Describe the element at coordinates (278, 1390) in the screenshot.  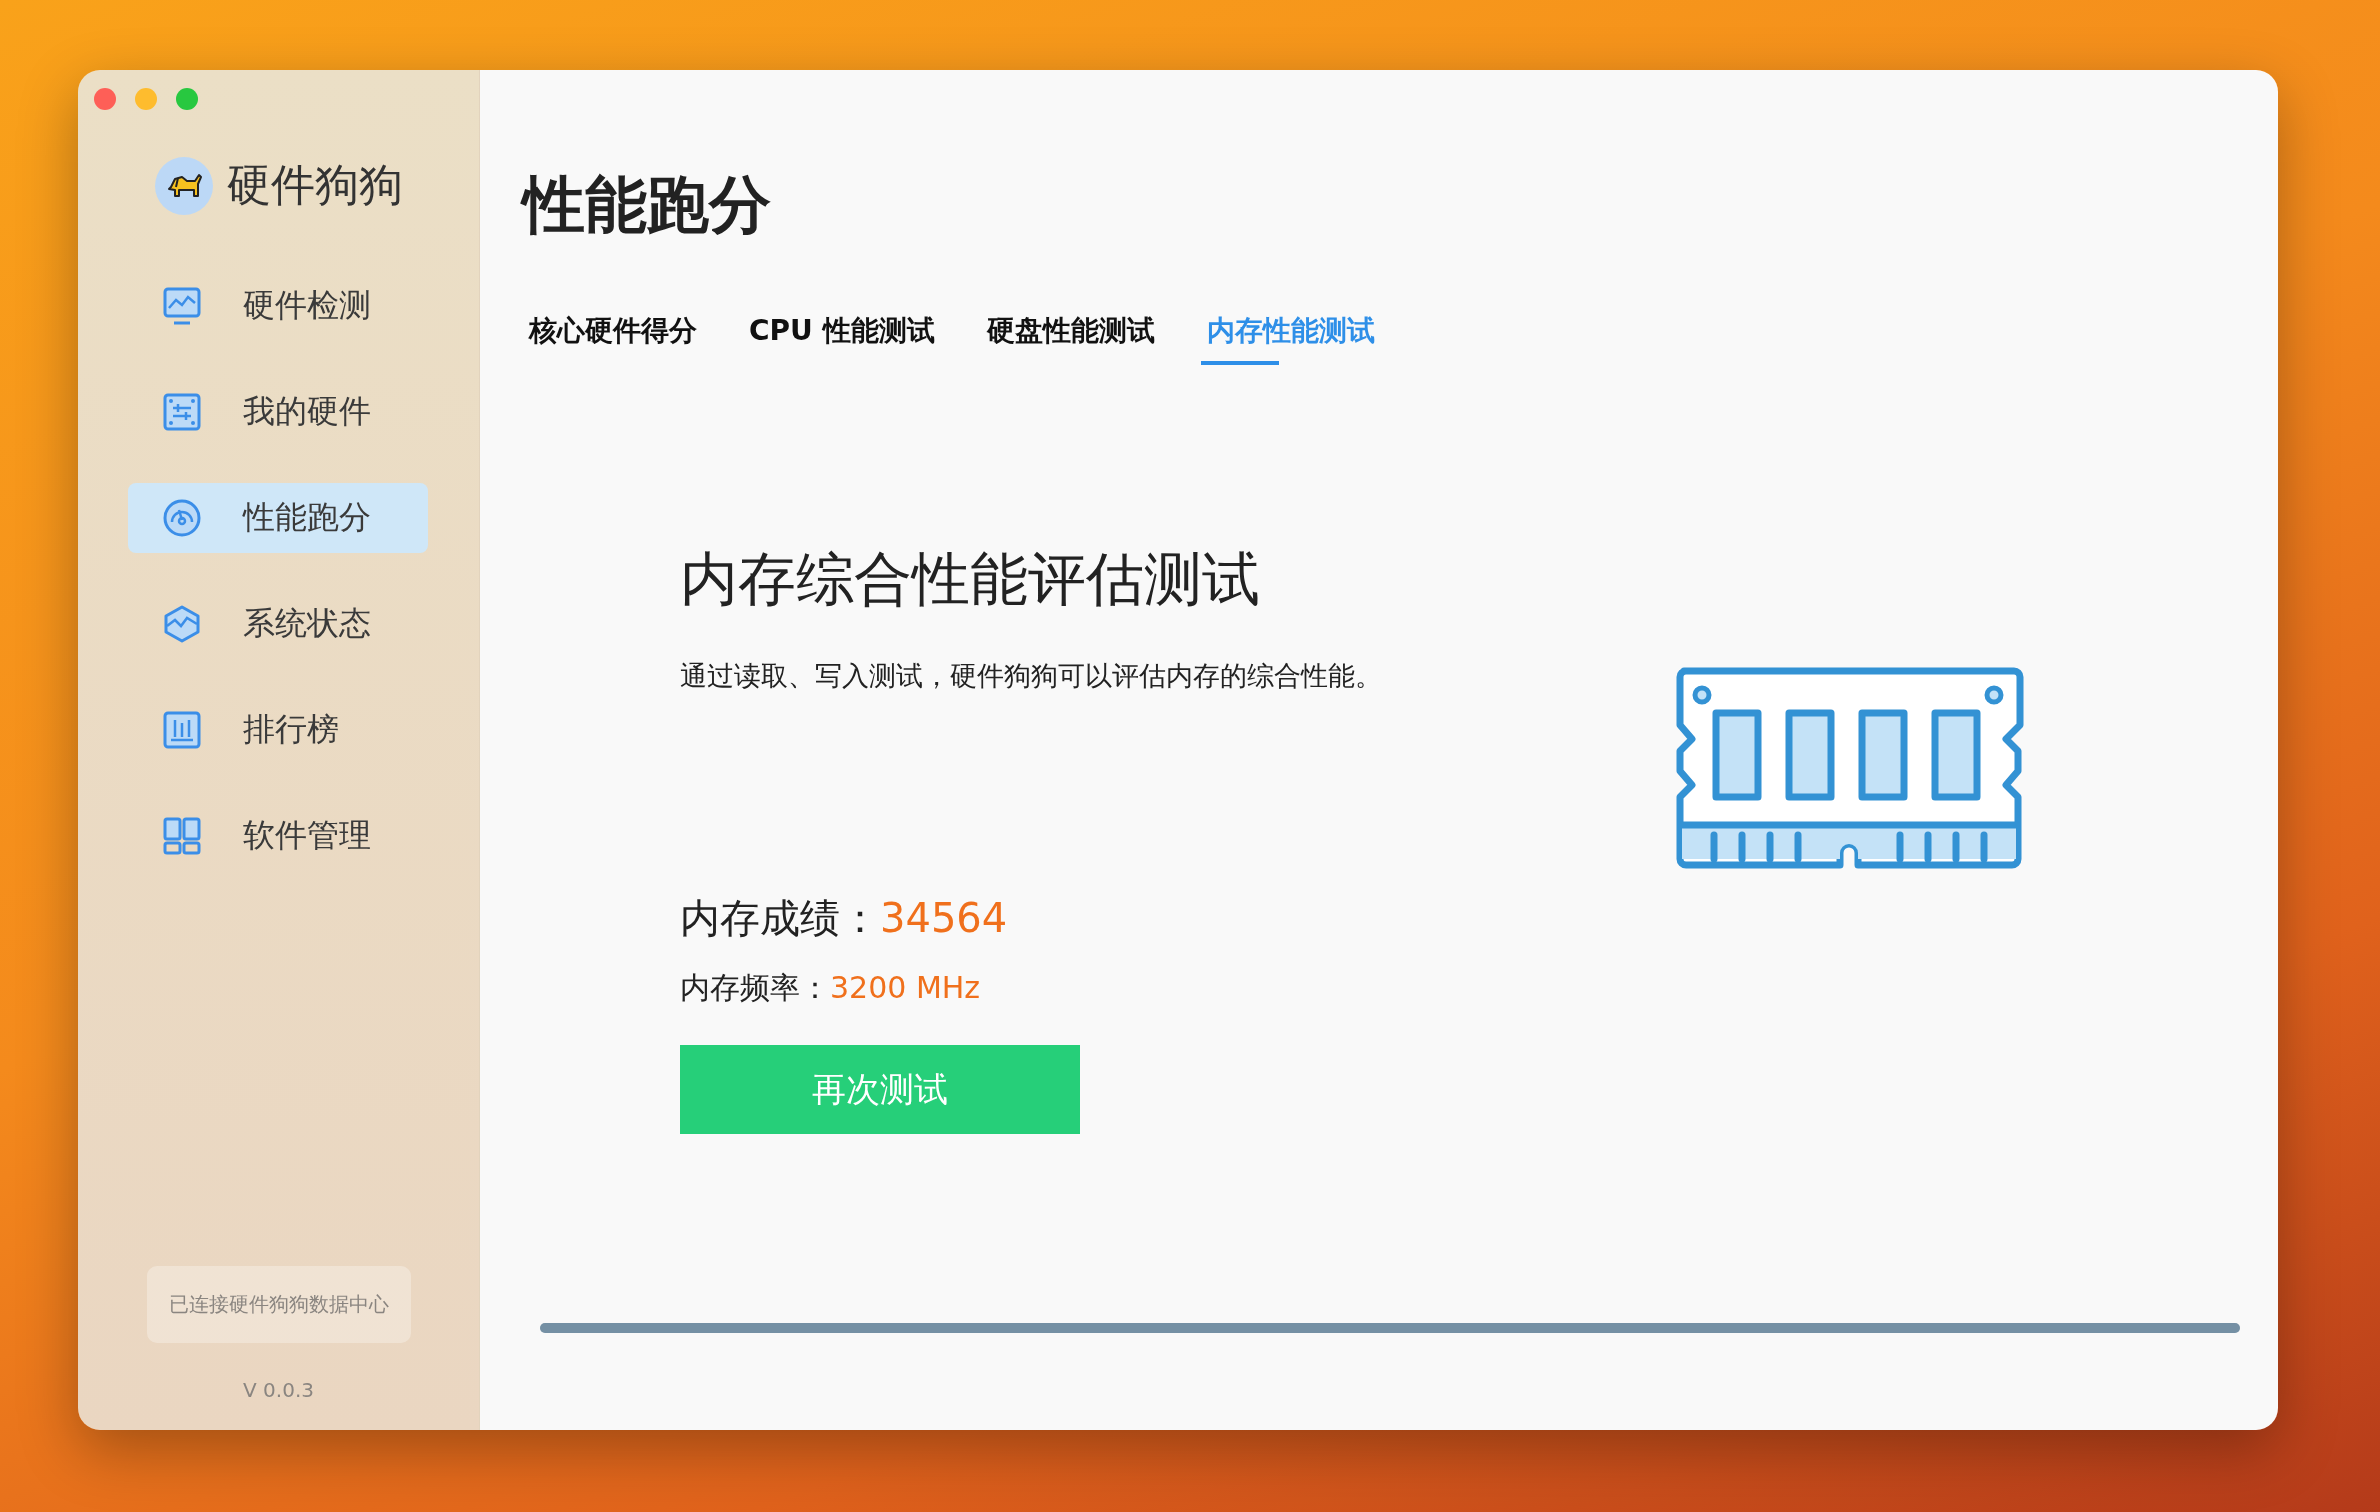
I see `version-label: V 0.0.3` at that location.